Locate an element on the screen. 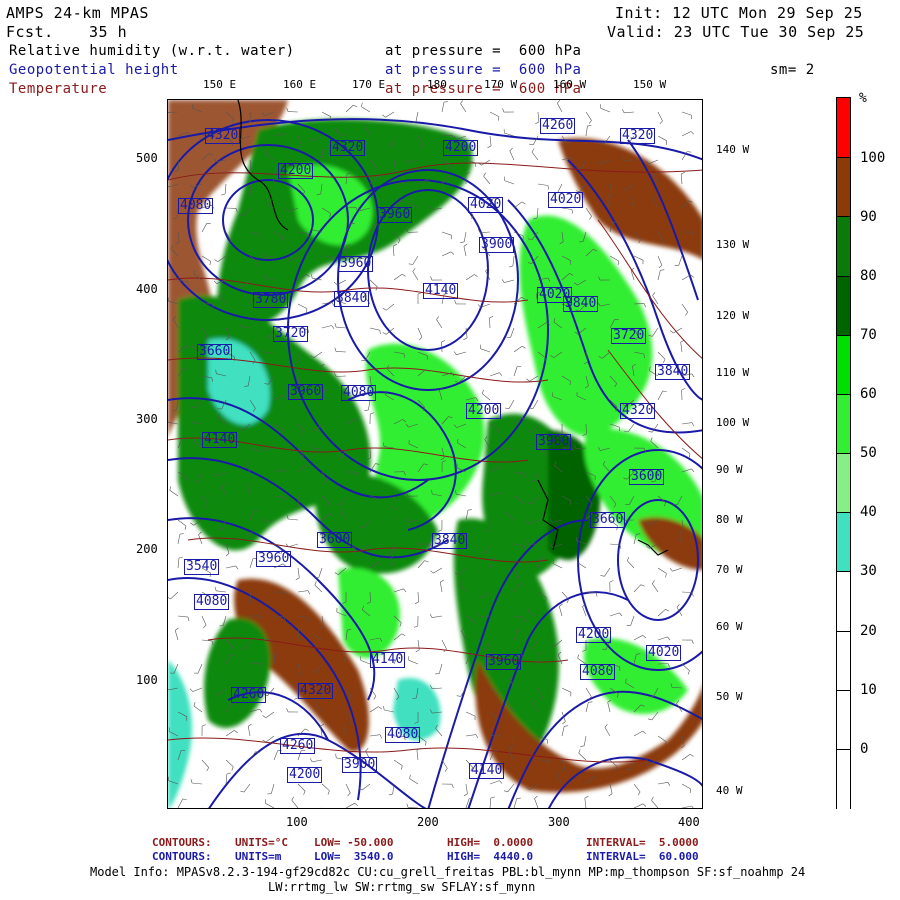 The image size is (900, 900). lon-label-right: 100 W is located at coordinates (733, 422).